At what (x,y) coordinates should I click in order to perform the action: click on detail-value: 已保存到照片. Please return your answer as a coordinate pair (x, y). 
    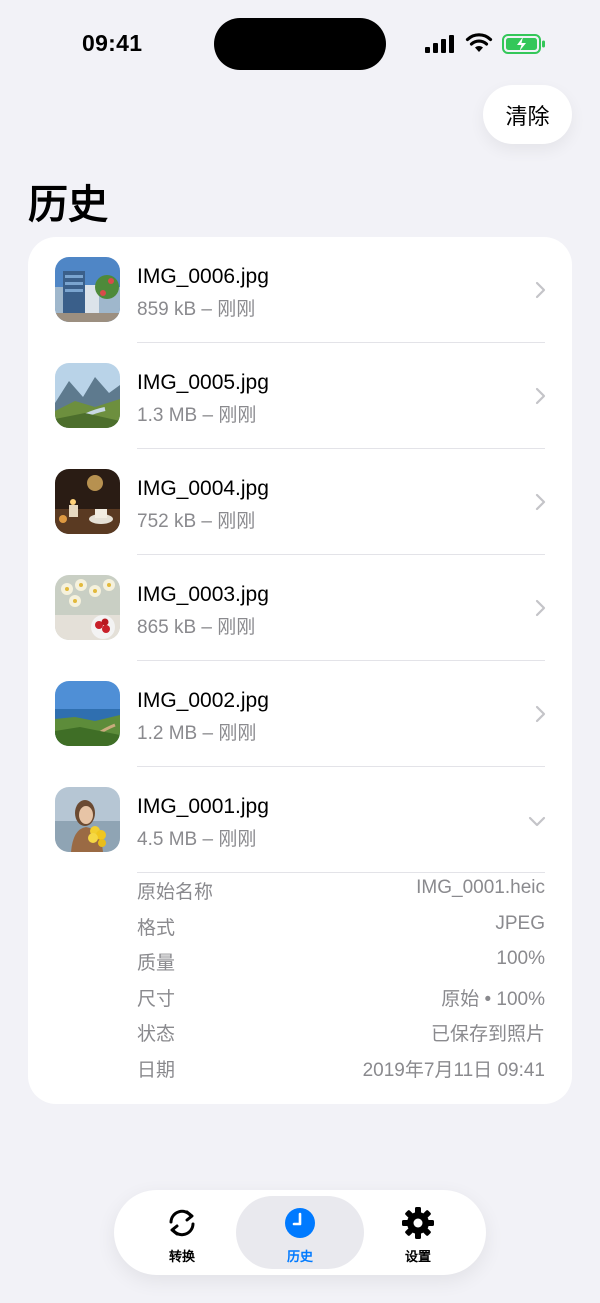
    Looking at the image, I should click on (487, 1034).